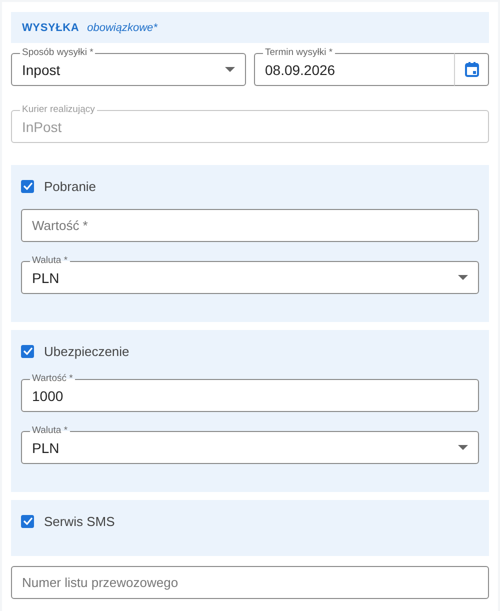 This screenshot has height=611, width=500. I want to click on select-field: Sposób wysyłki * Inpost, so click(128, 67).